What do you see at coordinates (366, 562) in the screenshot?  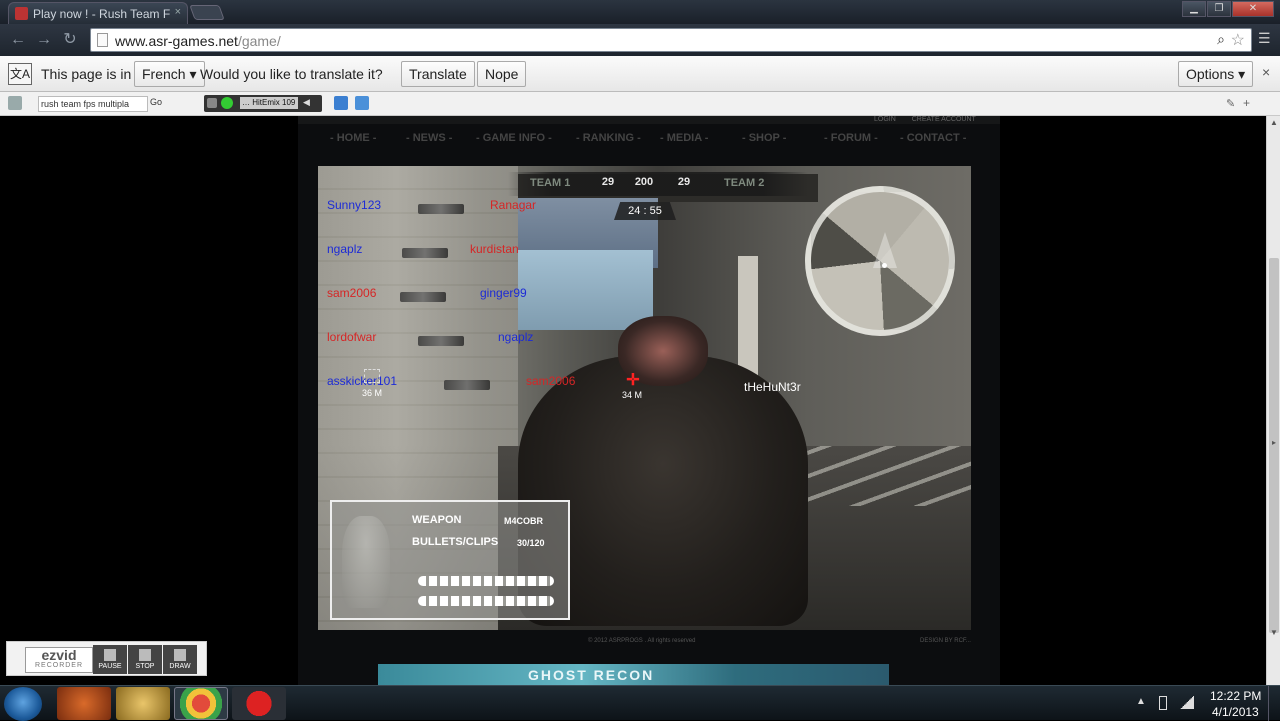 I see `soldier-silhouette-icon` at bounding box center [366, 562].